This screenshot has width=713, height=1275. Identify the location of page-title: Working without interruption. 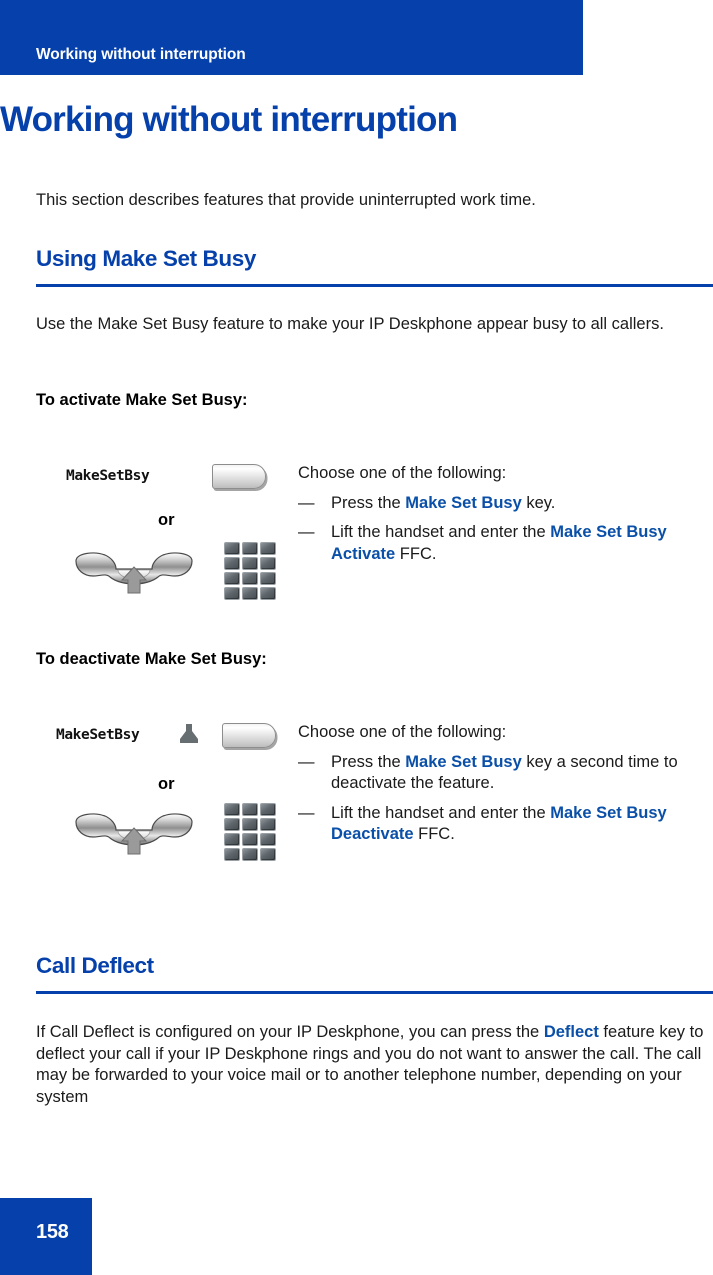
(229, 119).